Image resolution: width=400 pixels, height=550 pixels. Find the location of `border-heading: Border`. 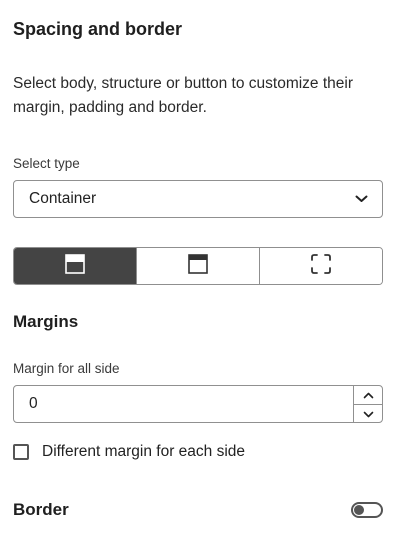

border-heading: Border is located at coordinates (41, 509).